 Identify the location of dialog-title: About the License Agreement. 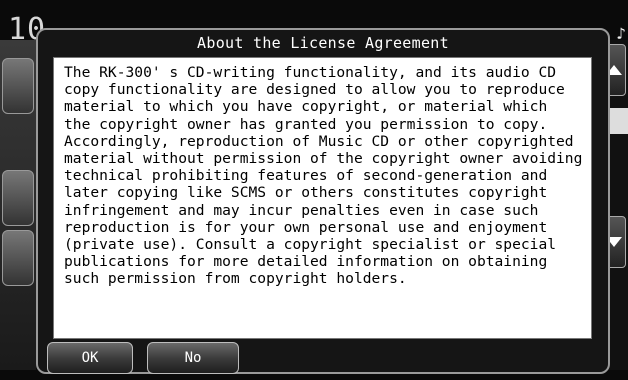
(323, 43).